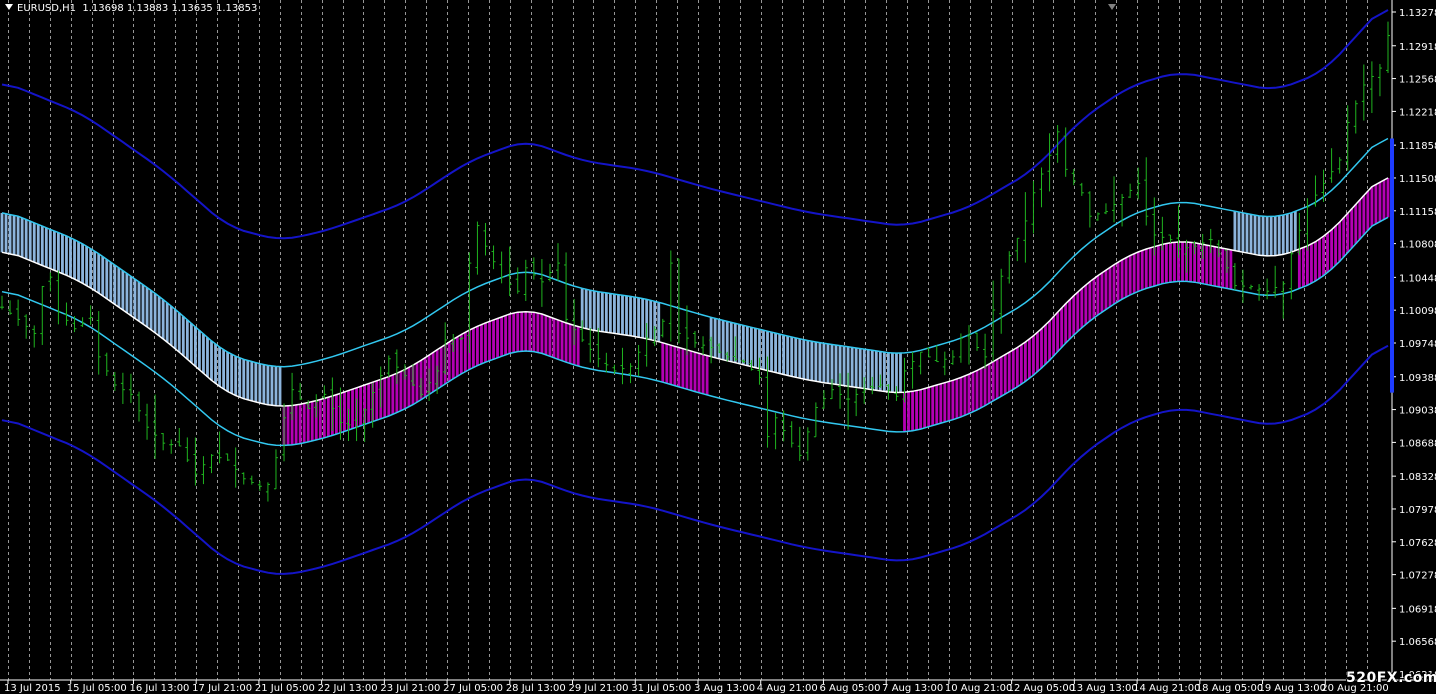 This screenshot has width=1436, height=694. Describe the element at coordinates (849, 688) in the screenshot. I see `time-tick-label: 6 Aug 05:00` at that location.